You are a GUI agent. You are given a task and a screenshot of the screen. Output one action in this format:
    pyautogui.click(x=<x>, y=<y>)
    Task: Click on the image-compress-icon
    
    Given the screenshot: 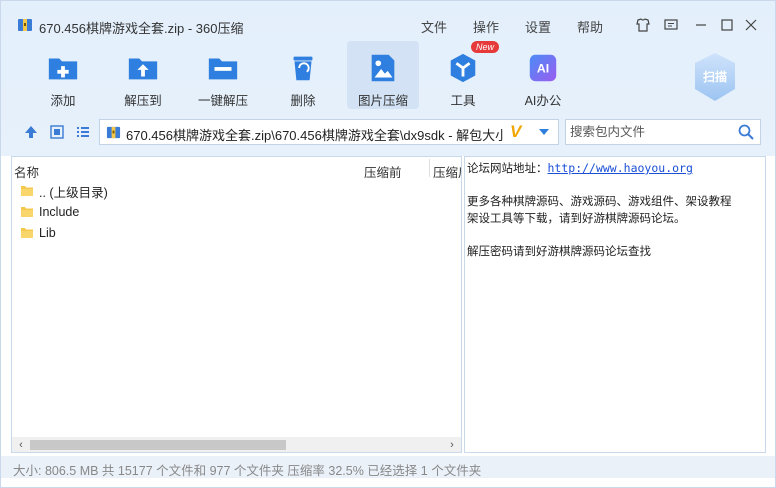 What is the action you would take?
    pyautogui.click(x=383, y=68)
    